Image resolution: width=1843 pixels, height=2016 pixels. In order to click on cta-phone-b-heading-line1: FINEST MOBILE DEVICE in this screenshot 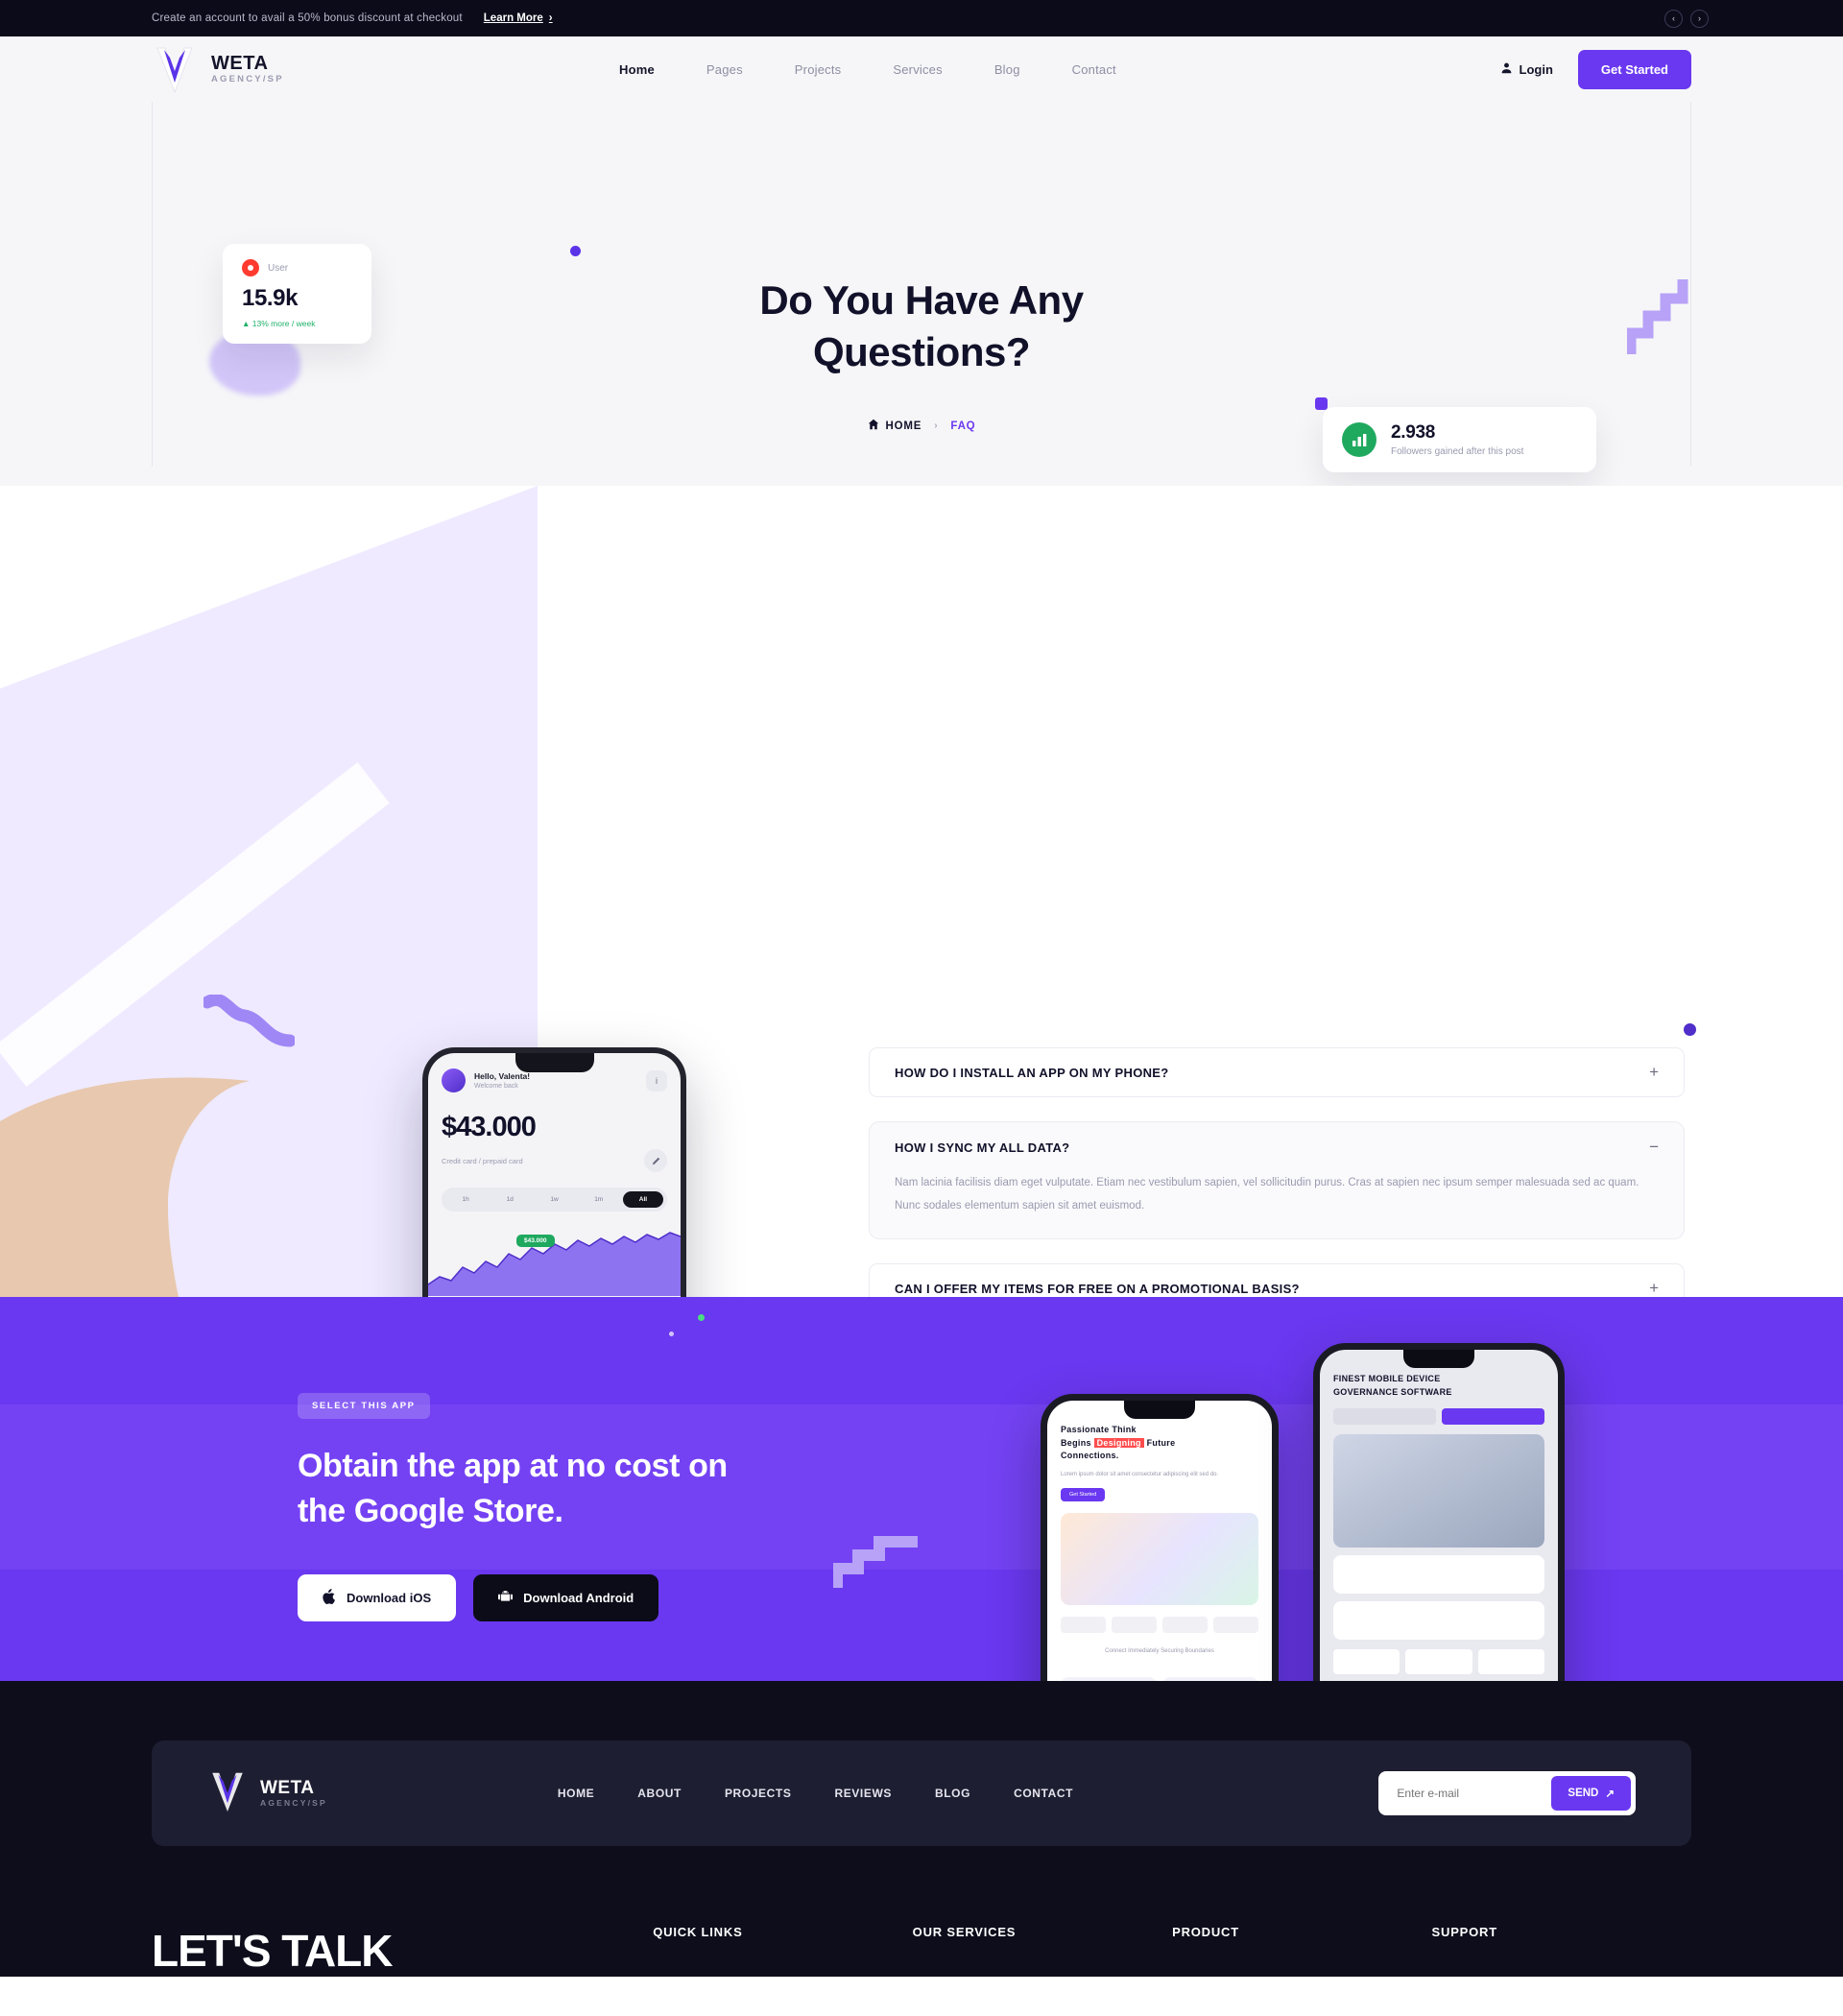, I will do `click(1387, 1378)`.